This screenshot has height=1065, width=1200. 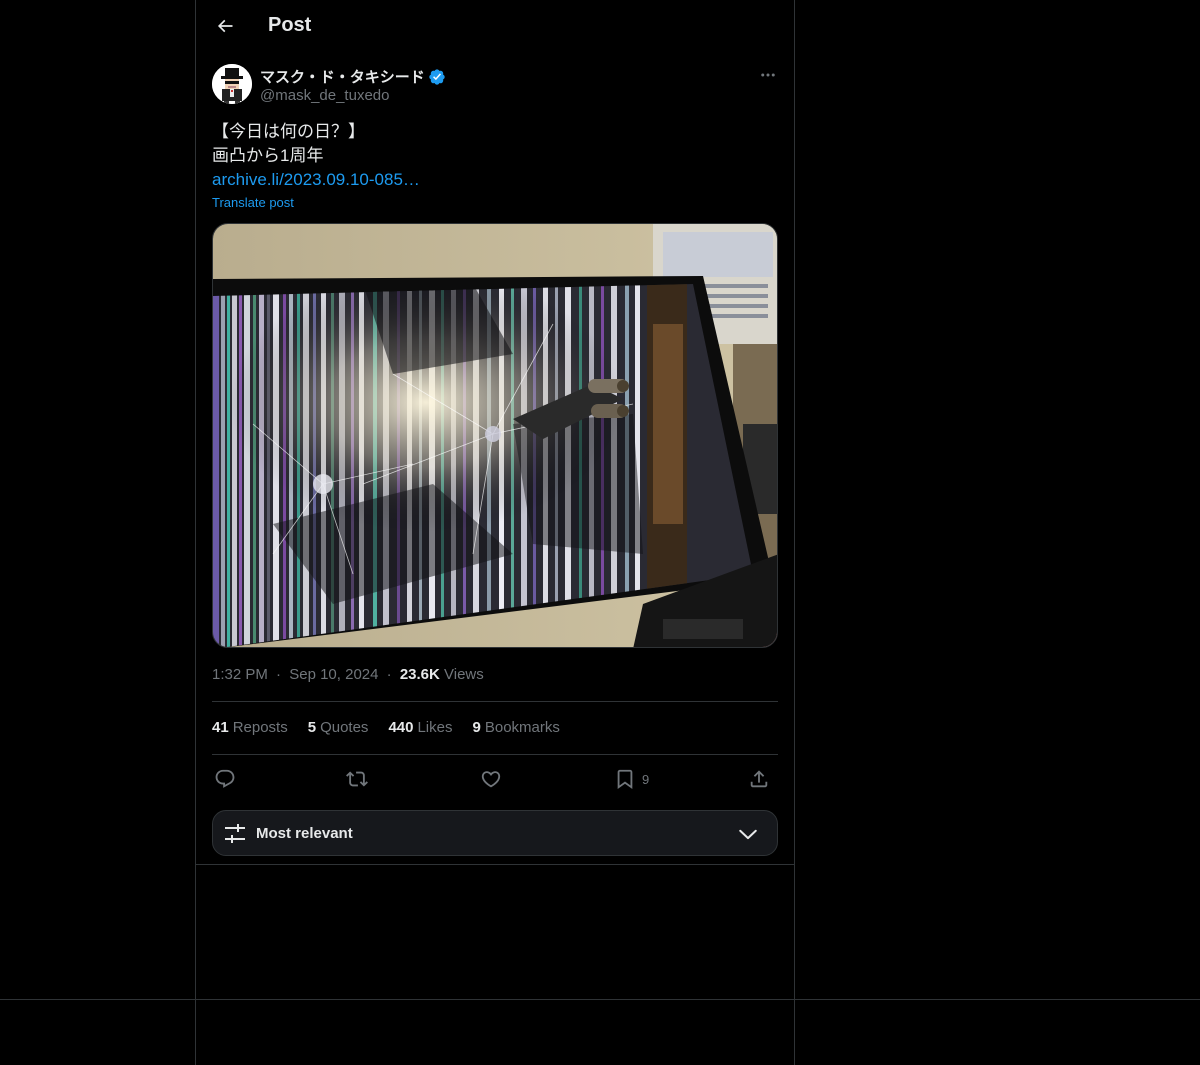 I want to click on post-time: 1:32 PM, so click(x=240, y=674).